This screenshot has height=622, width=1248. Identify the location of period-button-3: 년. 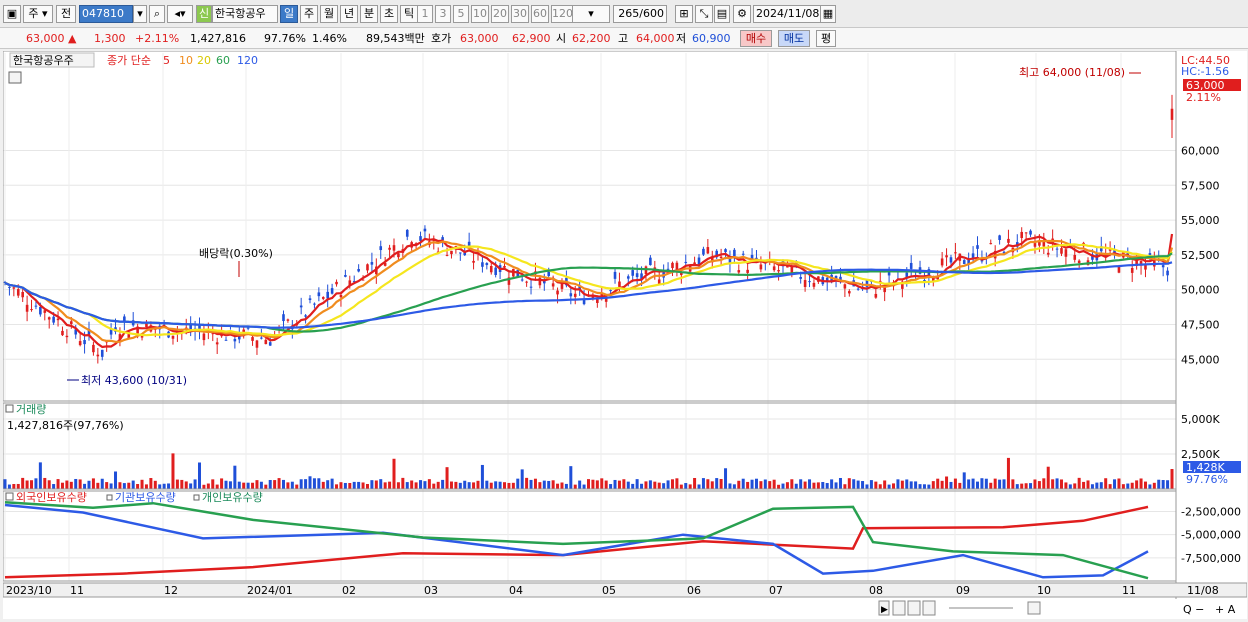
(349, 14).